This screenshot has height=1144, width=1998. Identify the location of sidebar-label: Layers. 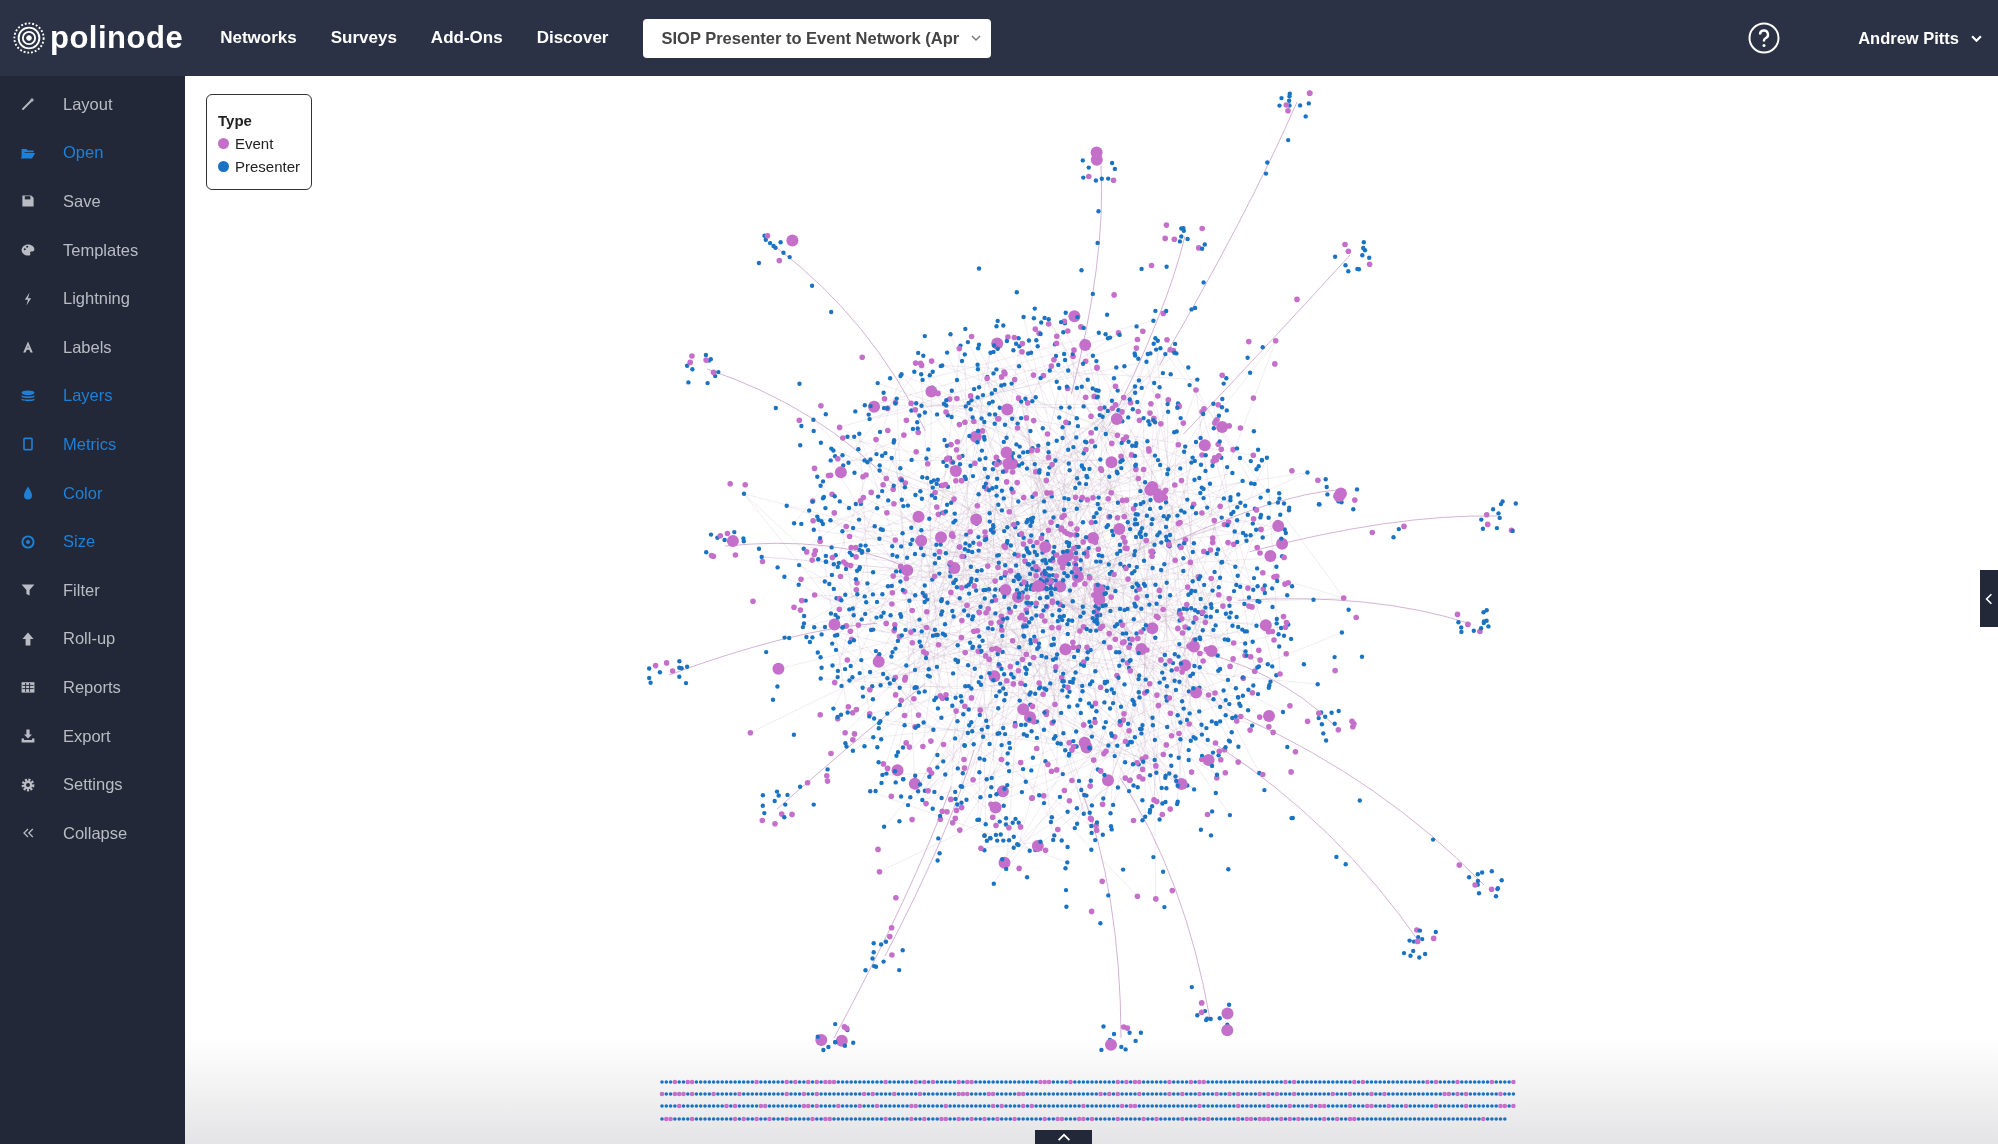
(88, 396).